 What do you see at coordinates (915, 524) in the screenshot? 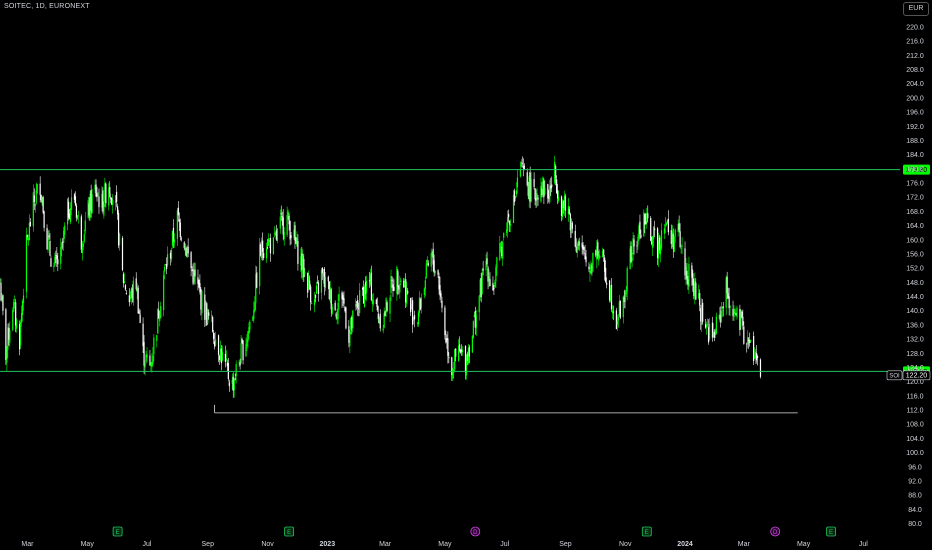
I see `price-tick-label: 80.0` at bounding box center [915, 524].